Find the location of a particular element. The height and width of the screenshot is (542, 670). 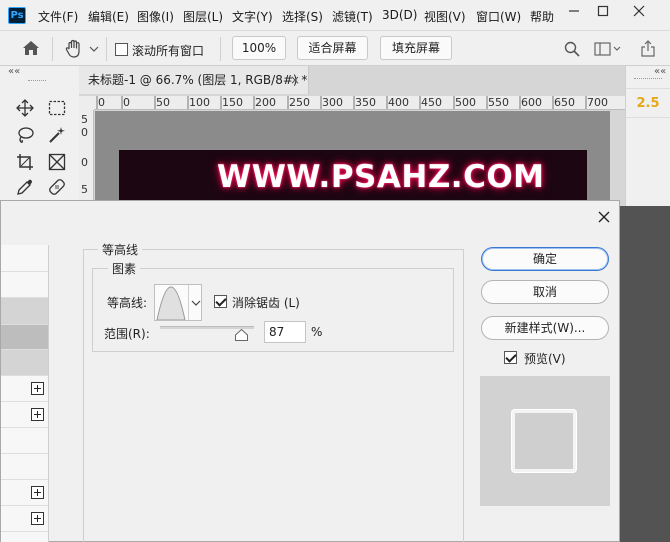

home-icon is located at coordinates (31, 48).